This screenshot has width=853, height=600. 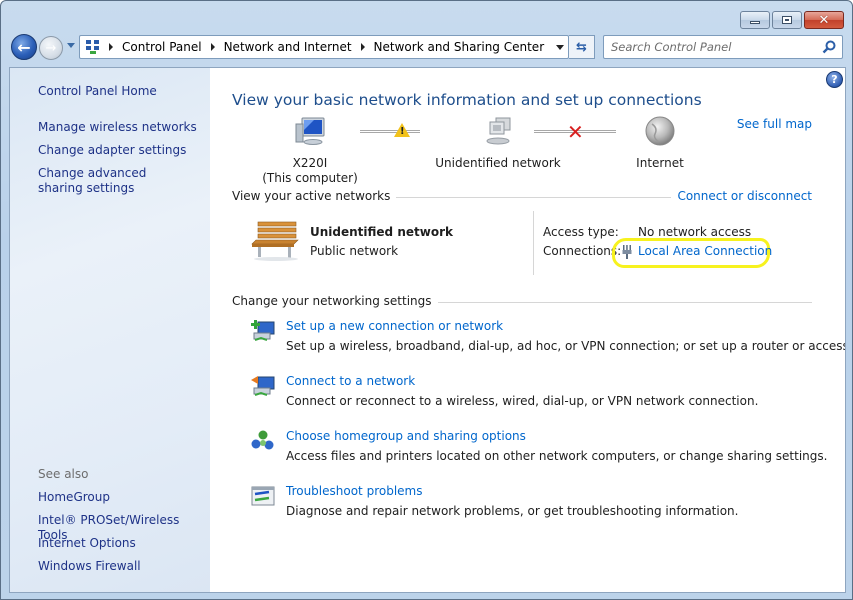 What do you see at coordinates (394, 326) in the screenshot?
I see `setup-connection-link: Set up a new connection or network` at bounding box center [394, 326].